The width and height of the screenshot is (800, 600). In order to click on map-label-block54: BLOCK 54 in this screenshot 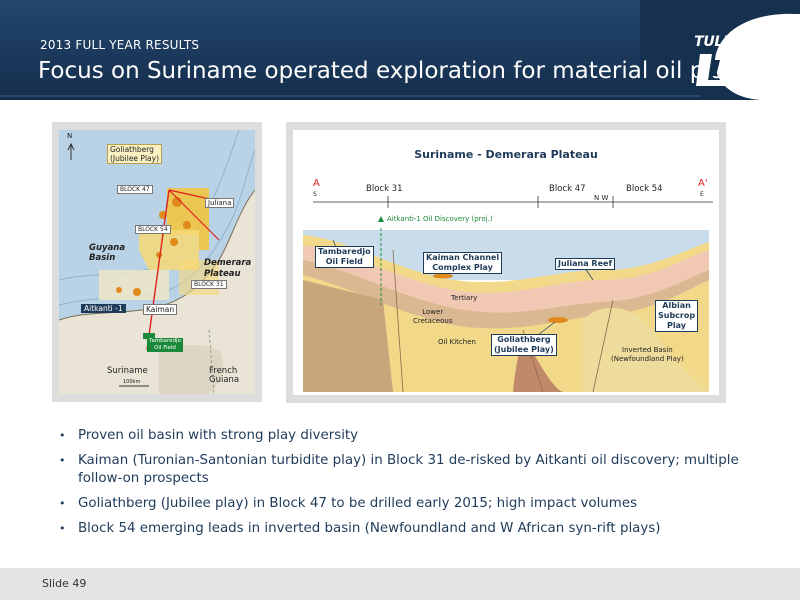, I will do `click(153, 229)`.